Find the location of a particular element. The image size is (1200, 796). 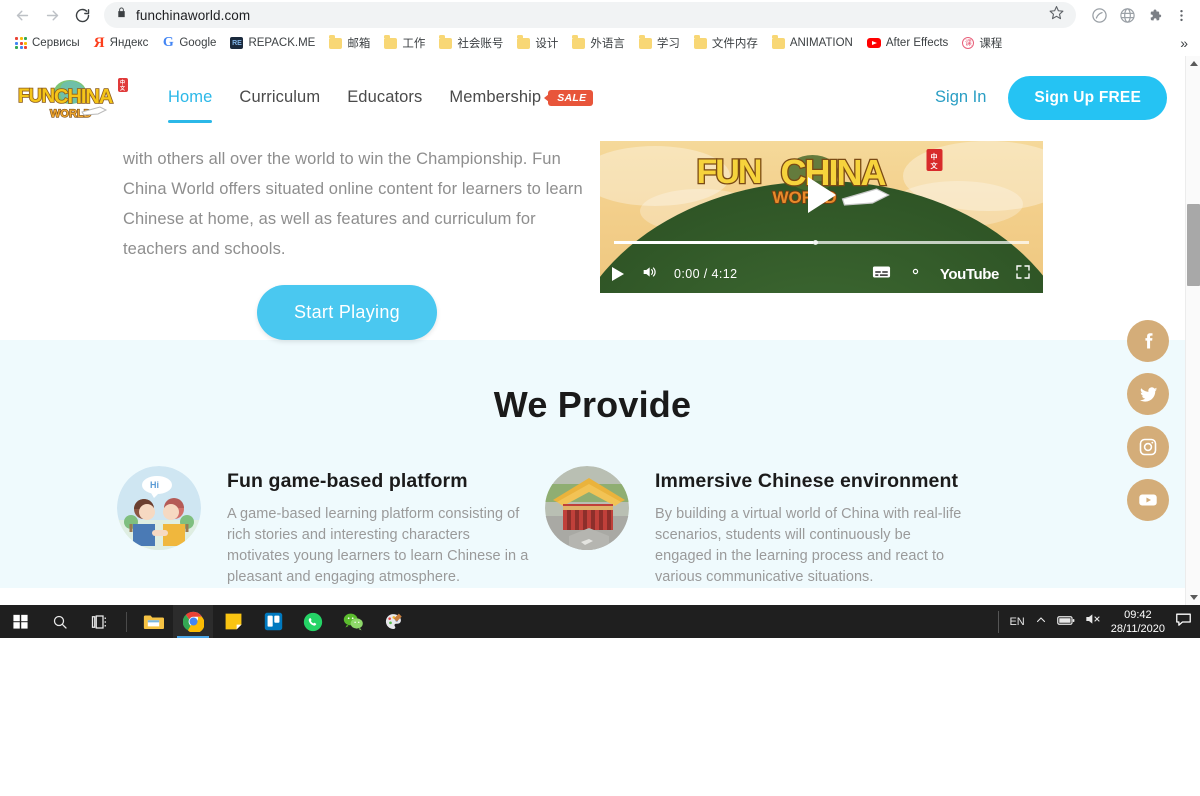

bookmark-label: 外语言 is located at coordinates (607, 44).